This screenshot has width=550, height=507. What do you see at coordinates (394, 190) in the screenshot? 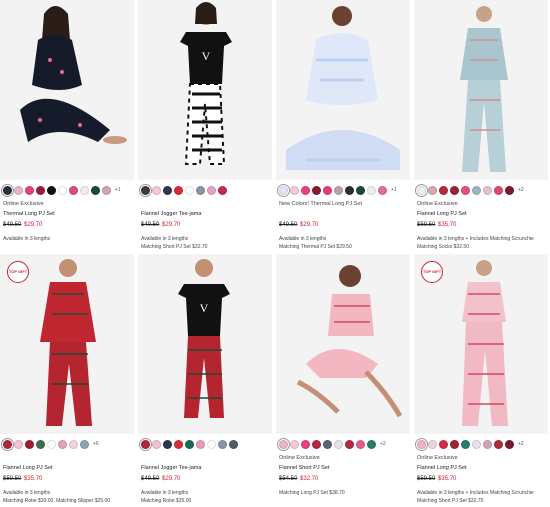
I see `more-colors-count: +1` at bounding box center [394, 190].